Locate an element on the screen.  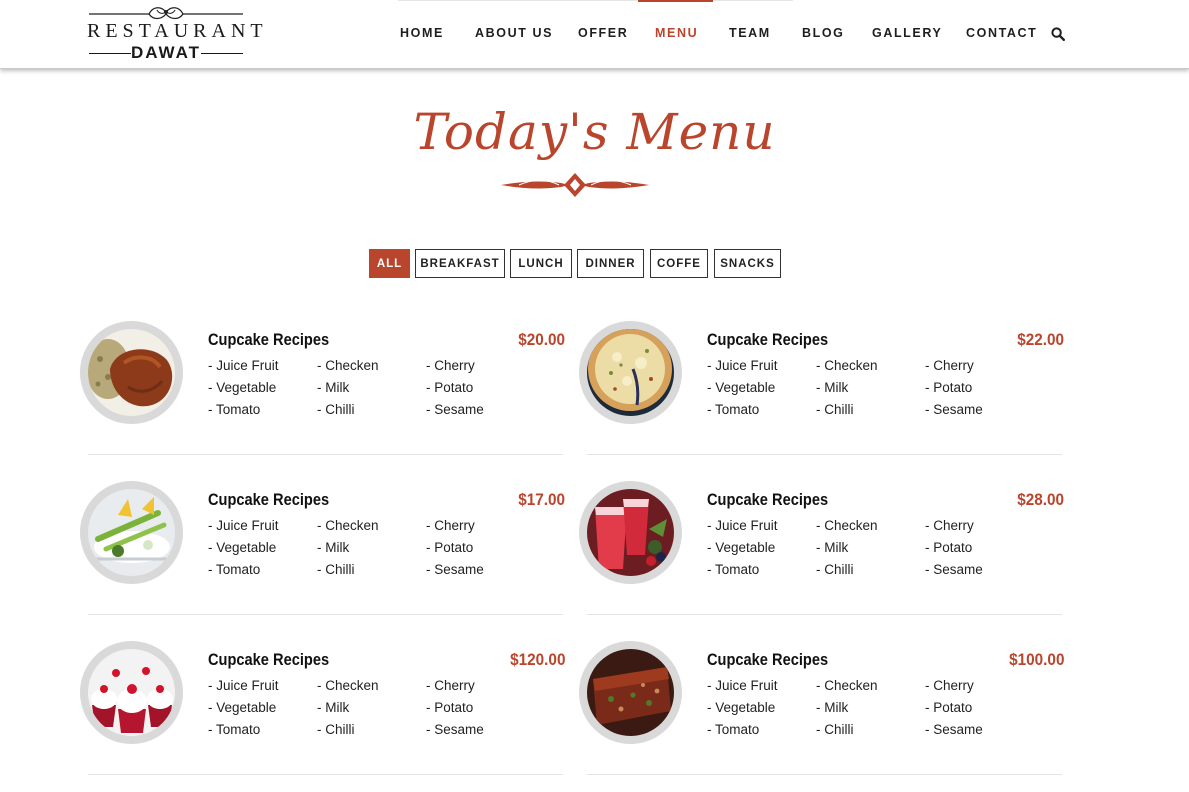
red-velvet-cupcakes-image is located at coordinates (131, 692).